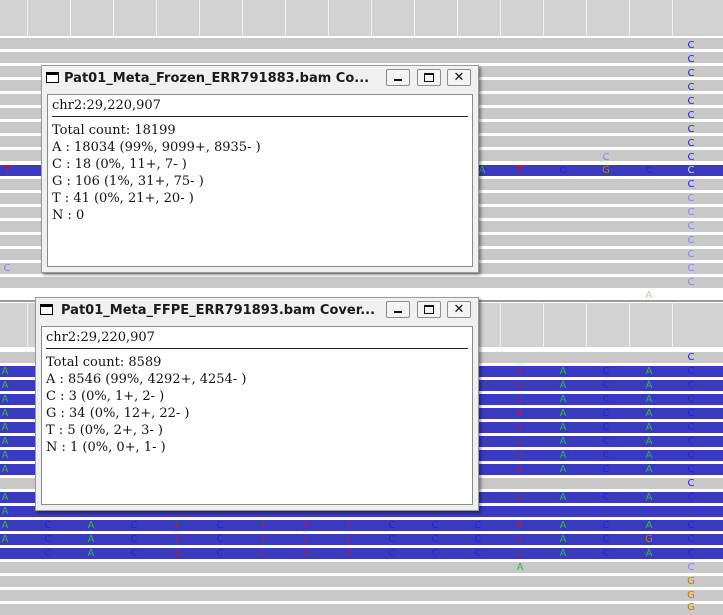 Image resolution: width=723 pixels, height=615 pixels. What do you see at coordinates (156, 147) in the screenshot?
I see `count-a: A : 18034 (99%, 9099+, 8935- )` at bounding box center [156, 147].